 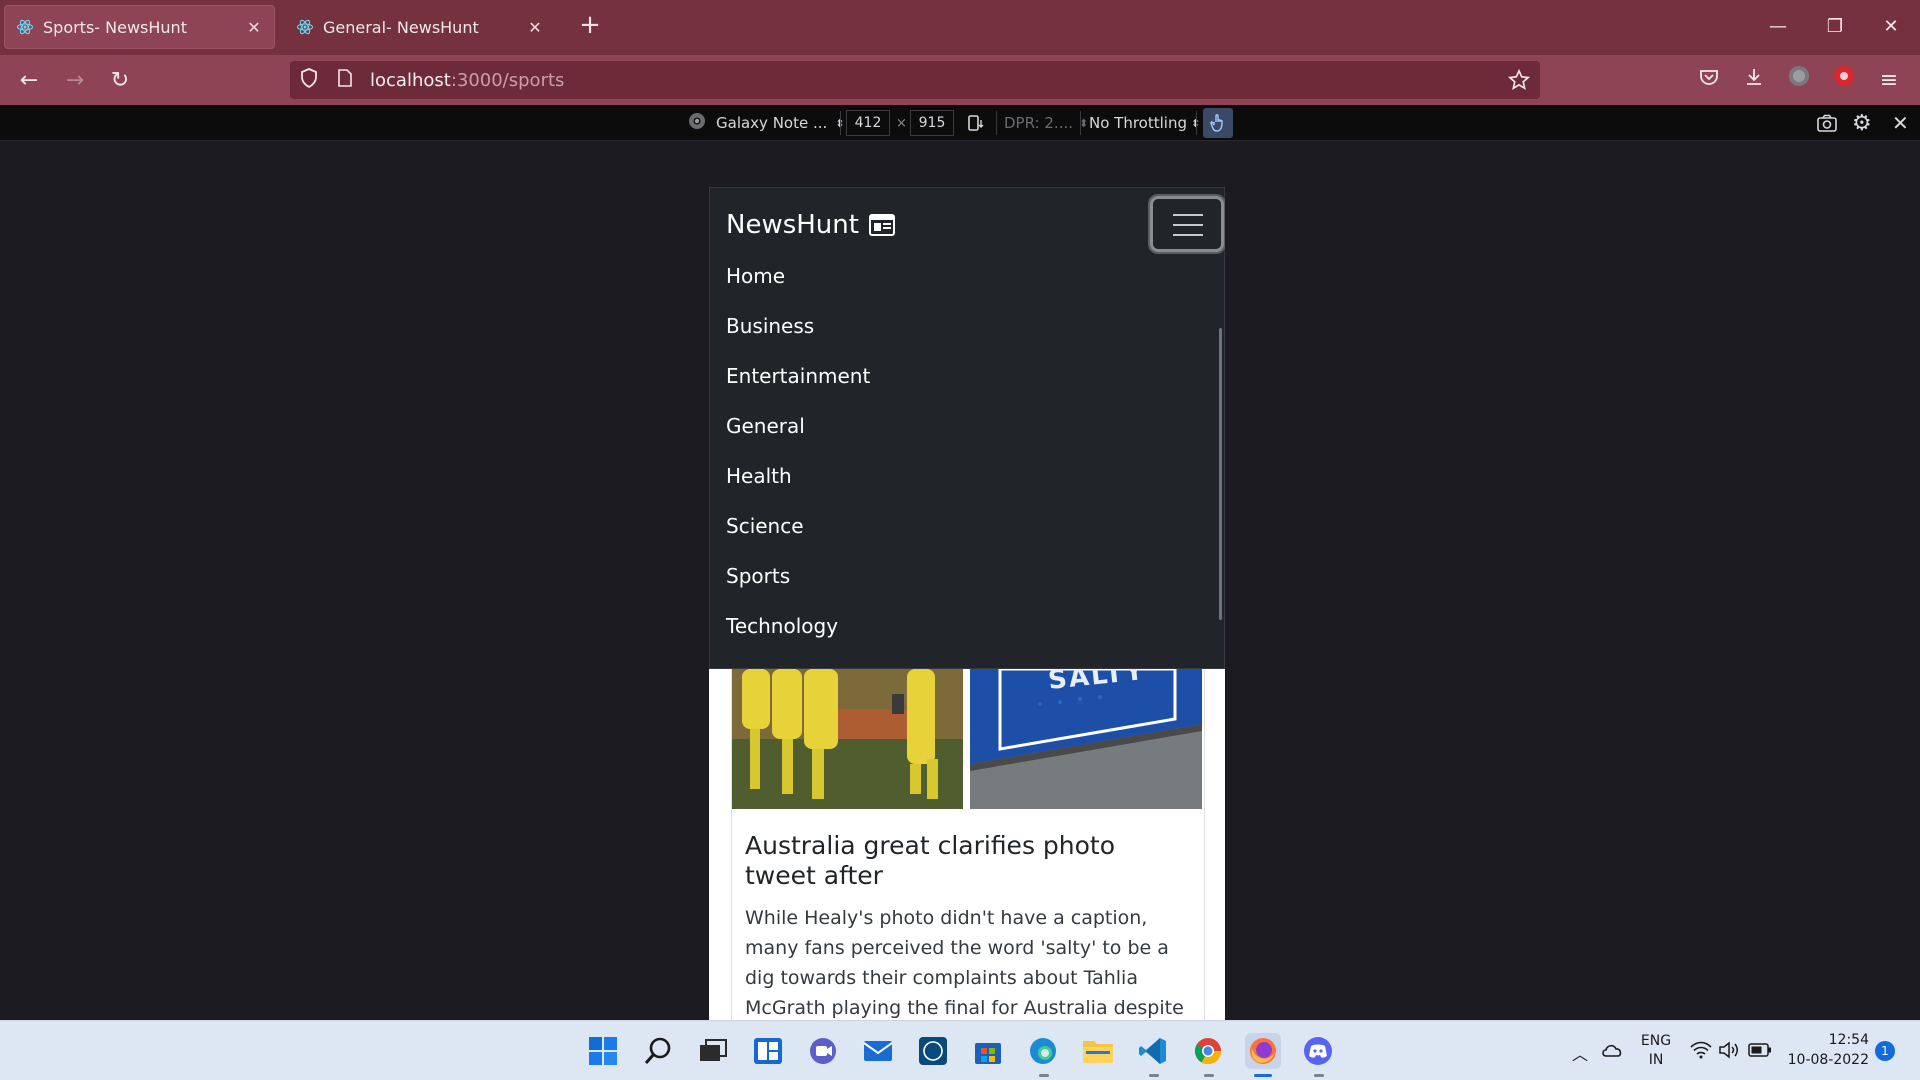 I want to click on nav-link-home: Home, so click(x=755, y=276).